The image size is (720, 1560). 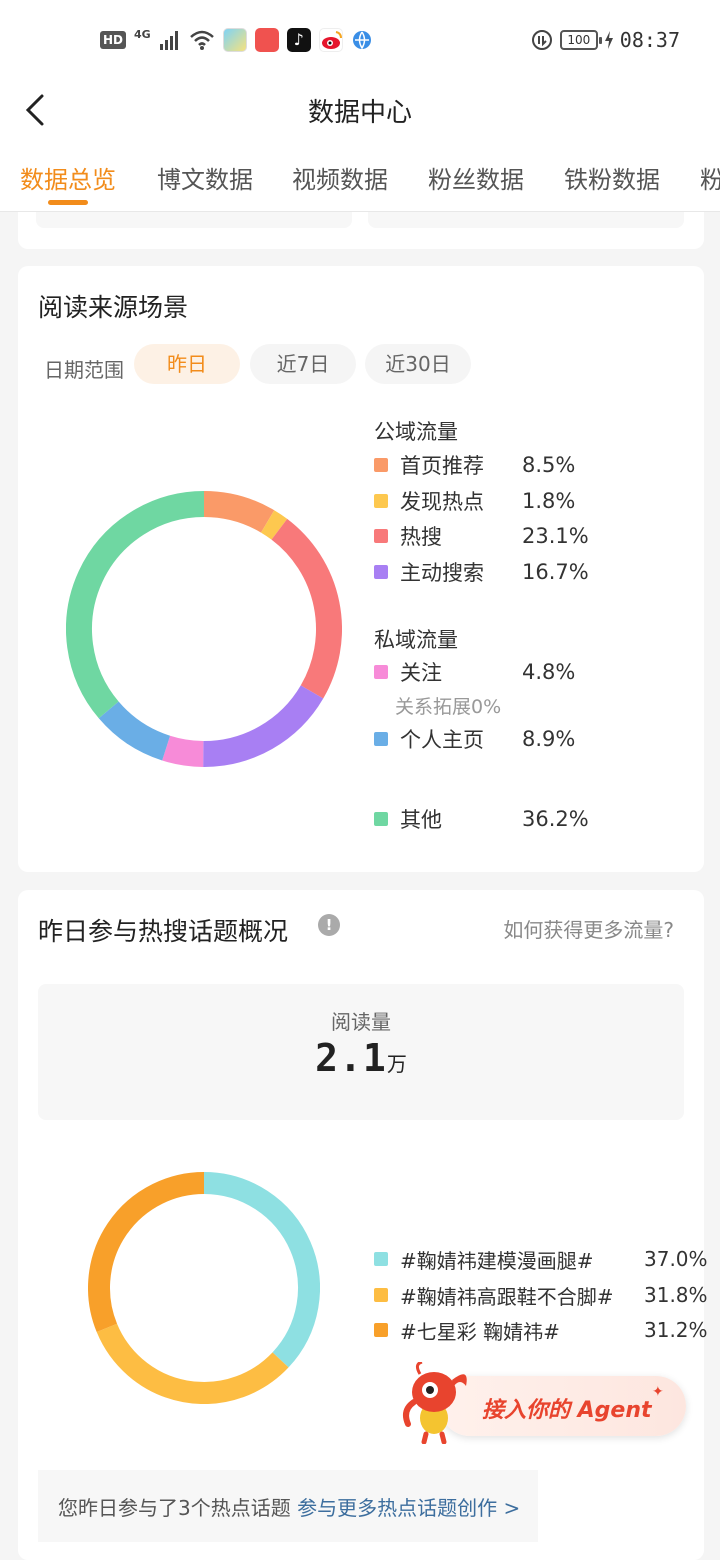 I want to click on legend-name: 个人主页, so click(x=442, y=740).